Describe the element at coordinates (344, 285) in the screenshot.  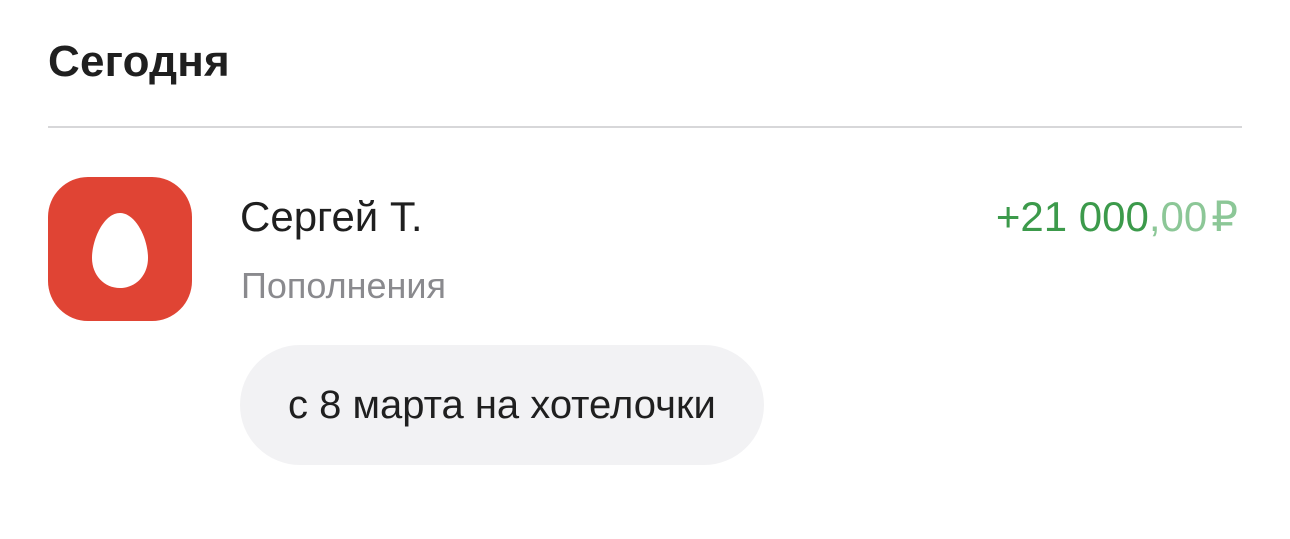
I see `transaction-category: Пополнения` at that location.